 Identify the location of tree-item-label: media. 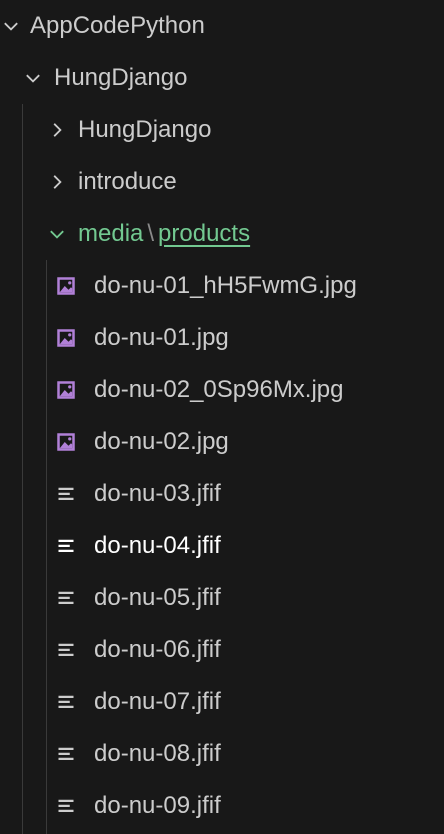
(111, 233).